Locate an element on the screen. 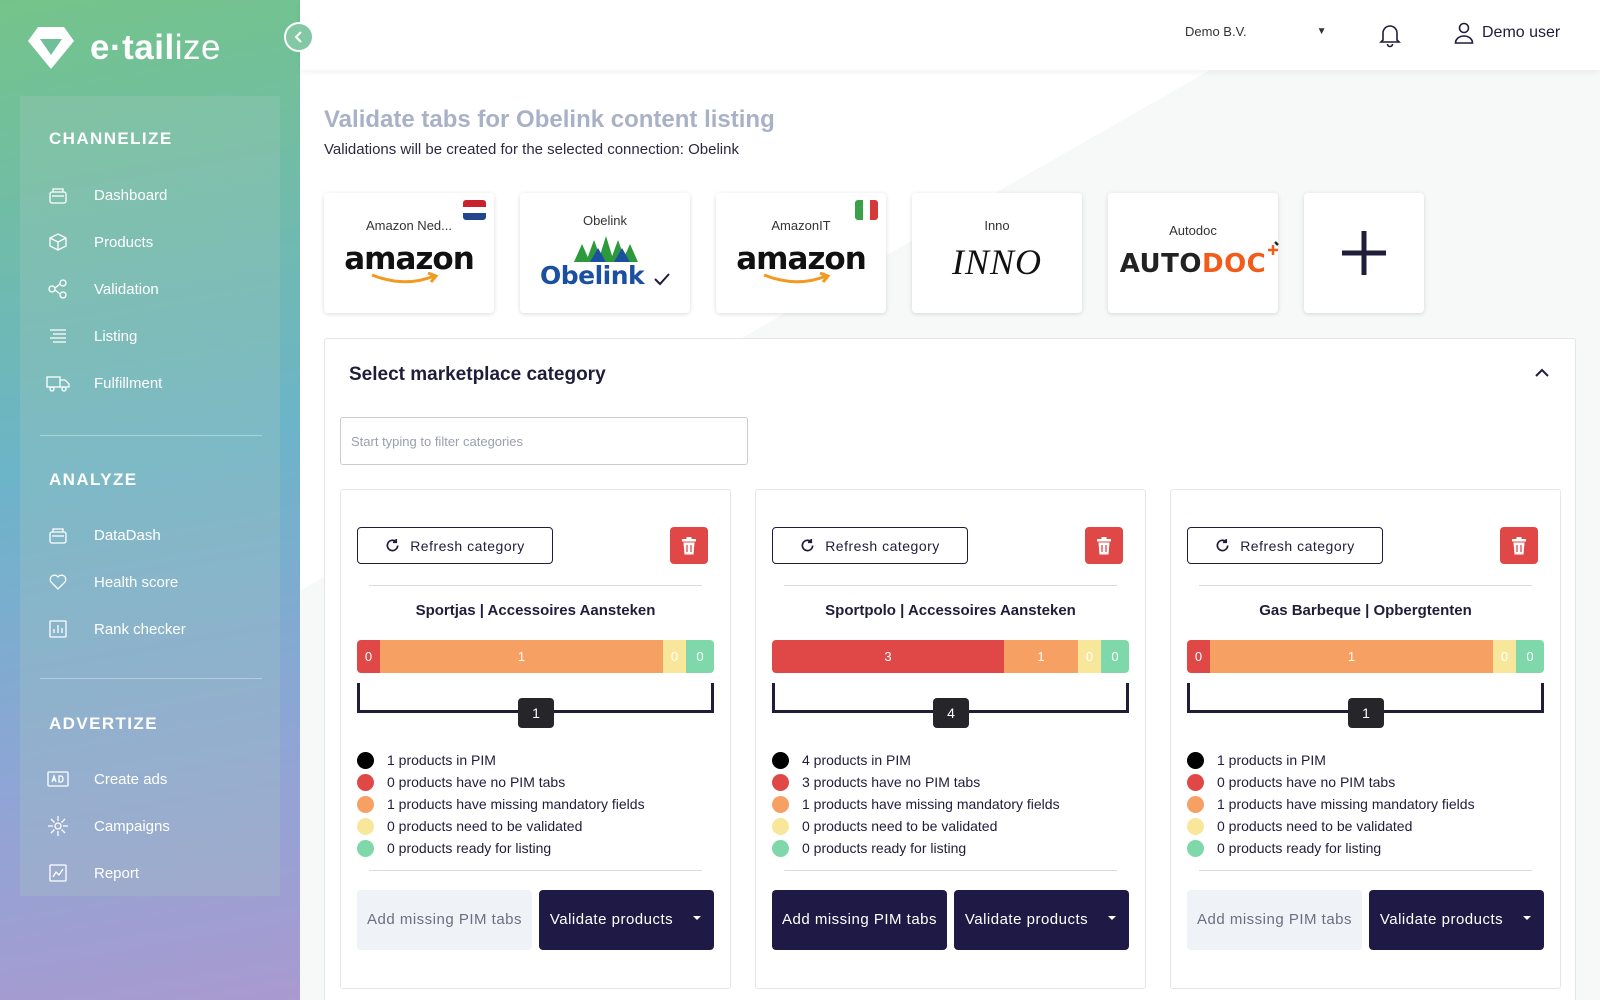 This screenshot has height=1000, width=1600. total-products-badge: 4 is located at coordinates (951, 713).